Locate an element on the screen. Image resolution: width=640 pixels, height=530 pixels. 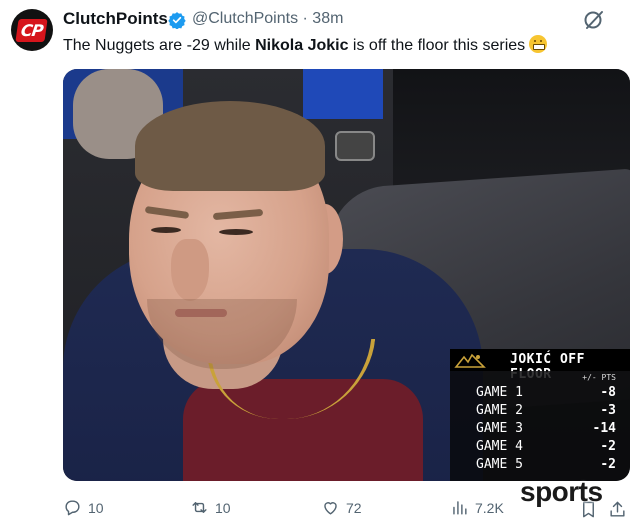
reply-button: 10 is located at coordinates (83, 507).